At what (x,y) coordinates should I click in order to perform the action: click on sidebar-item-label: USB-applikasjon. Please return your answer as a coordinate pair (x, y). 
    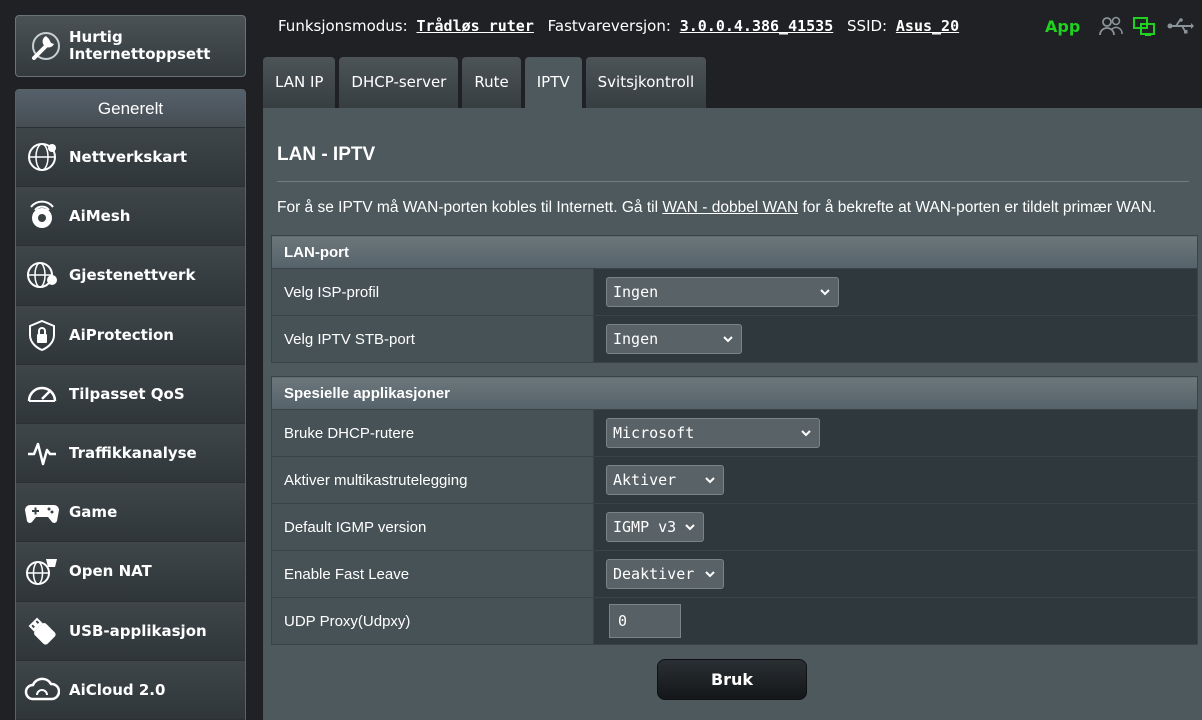
    Looking at the image, I should click on (138, 630).